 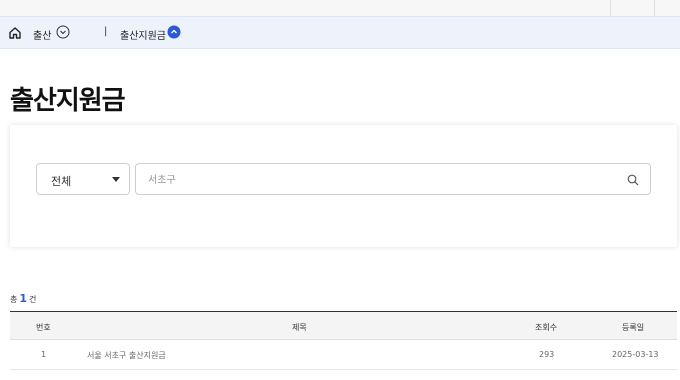 I want to click on search-field, so click(x=393, y=179).